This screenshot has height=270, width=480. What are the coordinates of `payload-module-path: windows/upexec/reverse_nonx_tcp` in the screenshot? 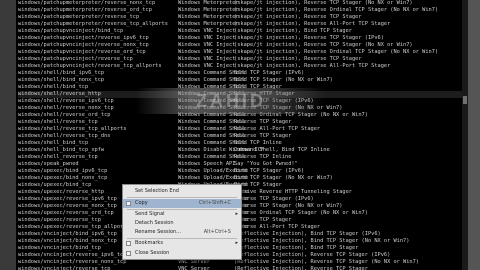 It's located at (67, 206).